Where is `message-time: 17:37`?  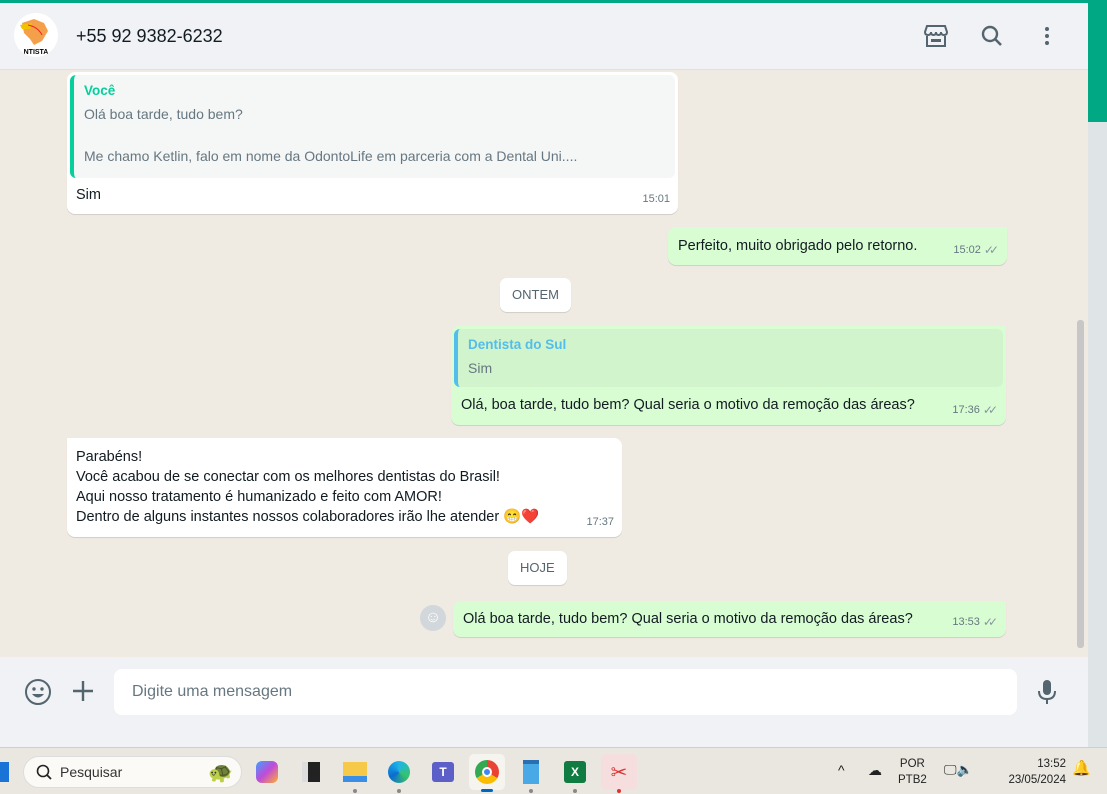 message-time: 17:37 is located at coordinates (600, 522).